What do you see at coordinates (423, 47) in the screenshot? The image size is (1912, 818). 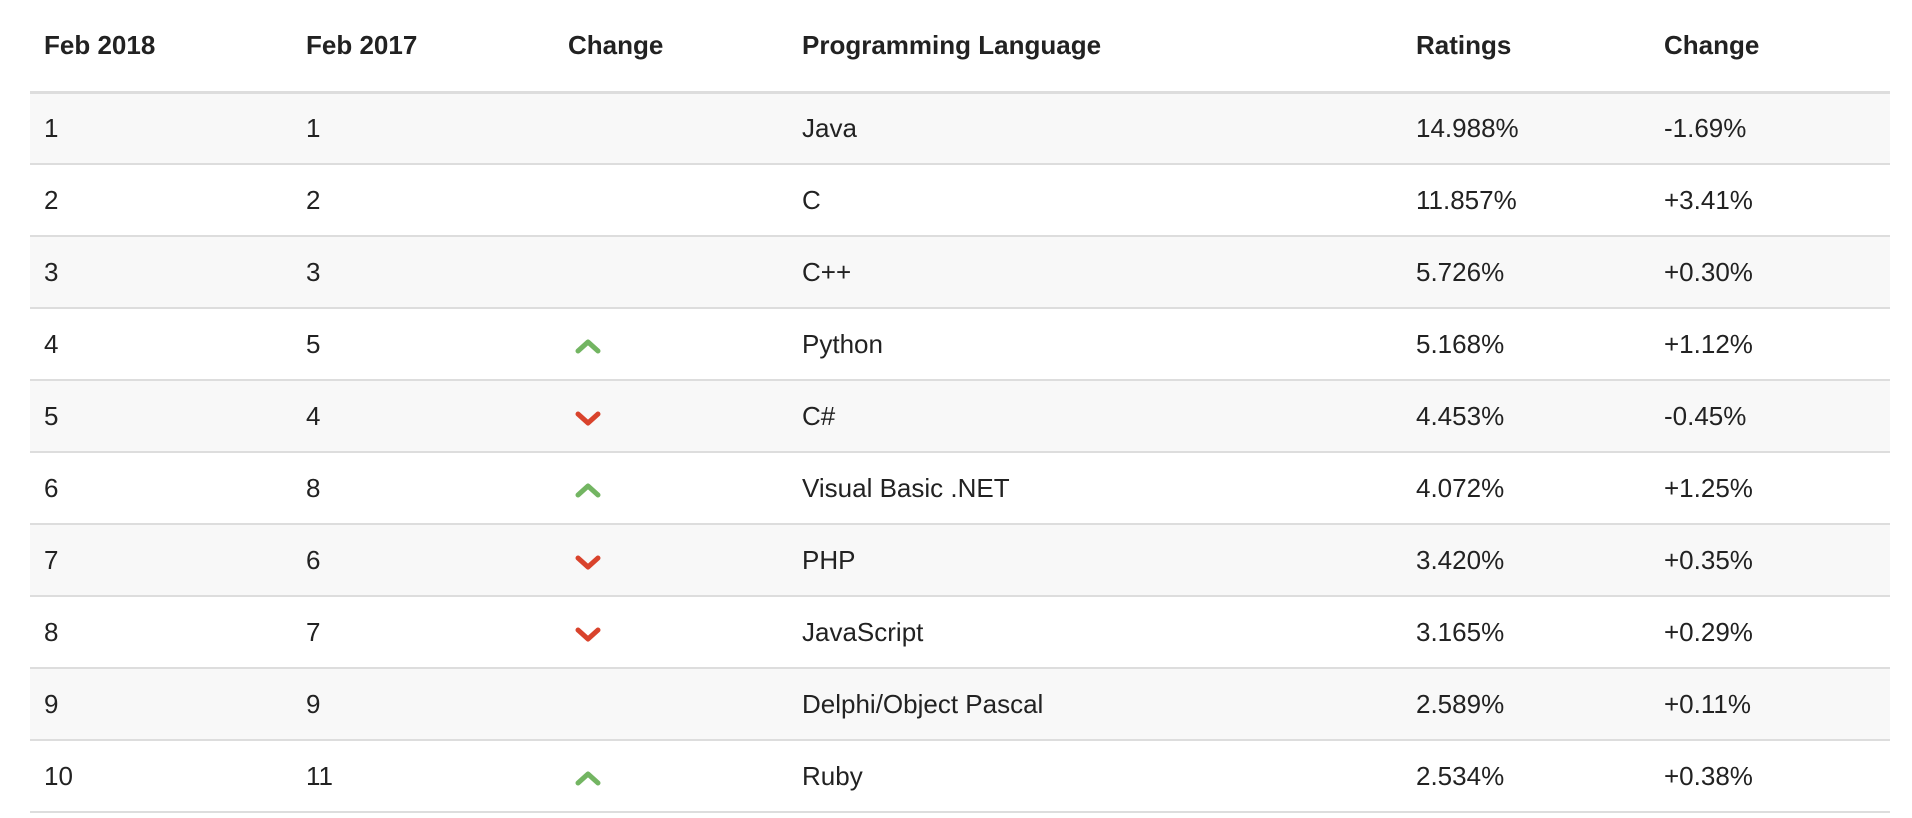 I see `header-feb-2017: Feb 2017` at bounding box center [423, 47].